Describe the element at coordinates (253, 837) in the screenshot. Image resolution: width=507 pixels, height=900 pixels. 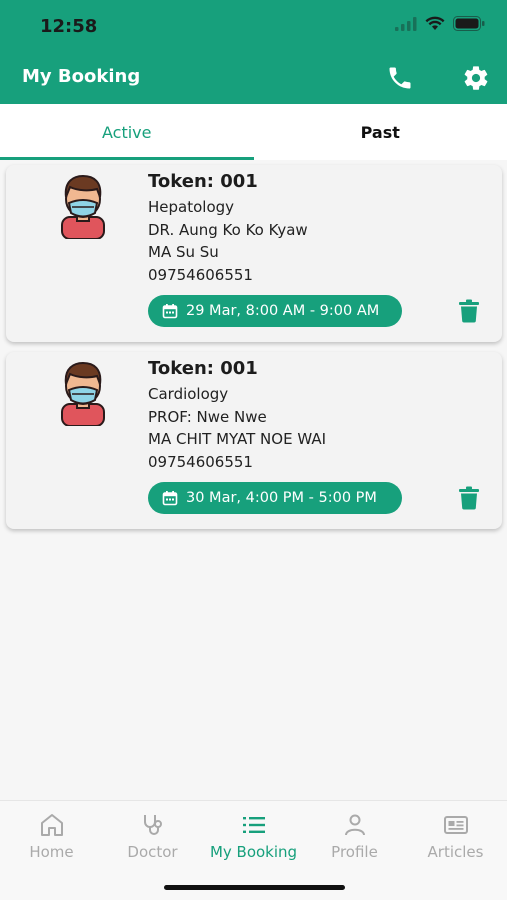
I see `nav-my-booking: My Booking` at that location.